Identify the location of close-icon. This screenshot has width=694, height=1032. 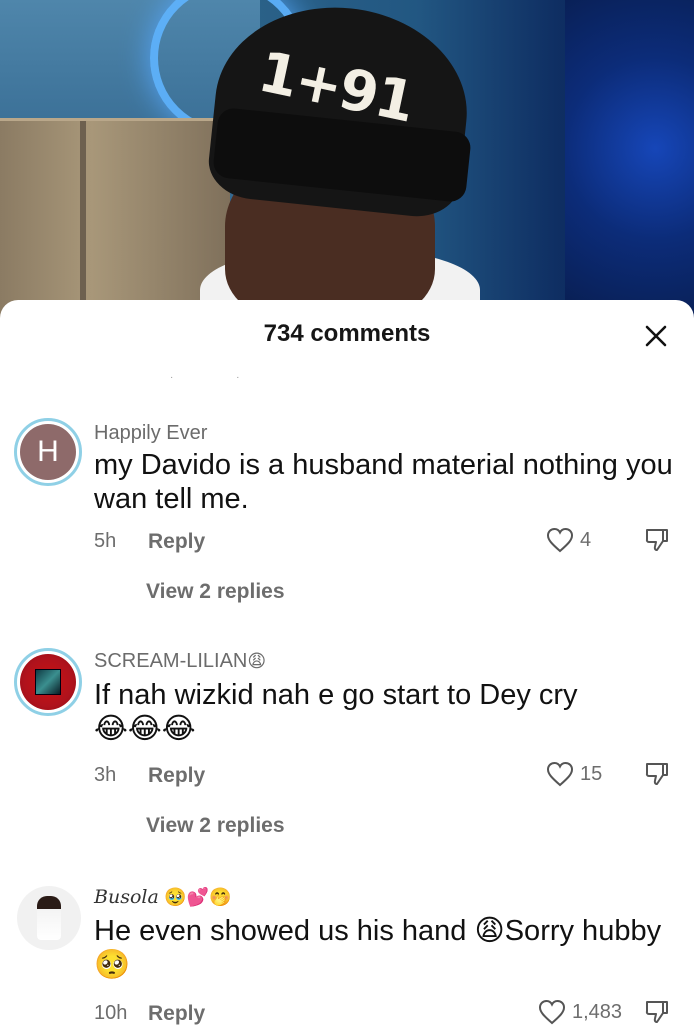
(656, 336).